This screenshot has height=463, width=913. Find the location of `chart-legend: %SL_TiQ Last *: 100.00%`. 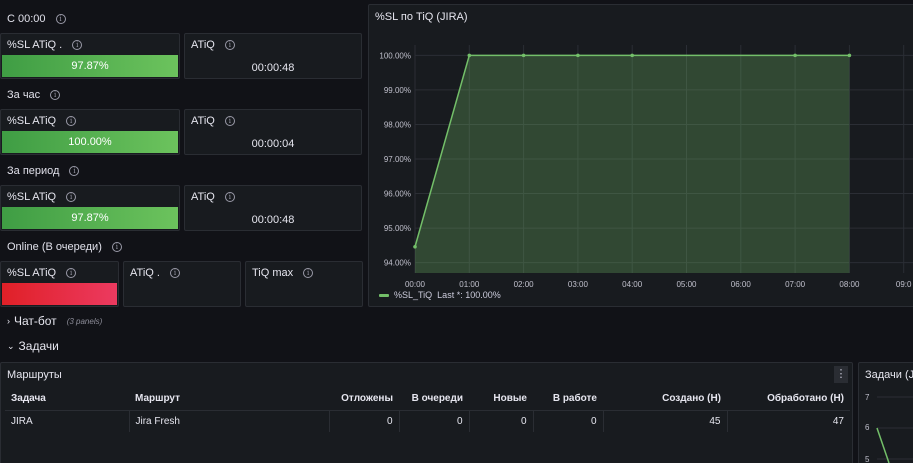

chart-legend: %SL_TiQ Last *: 100.00% is located at coordinates (440, 295).